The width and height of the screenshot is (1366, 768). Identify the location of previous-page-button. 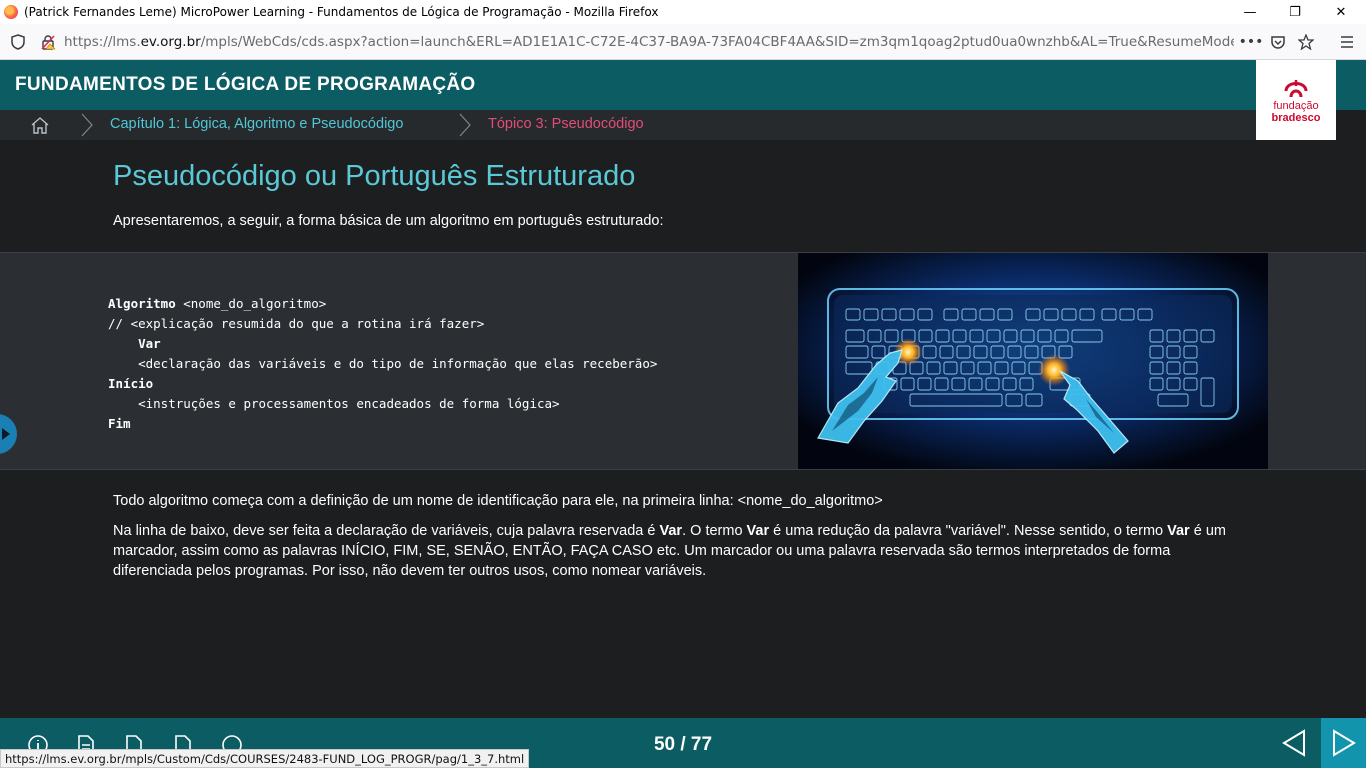
(1294, 743).